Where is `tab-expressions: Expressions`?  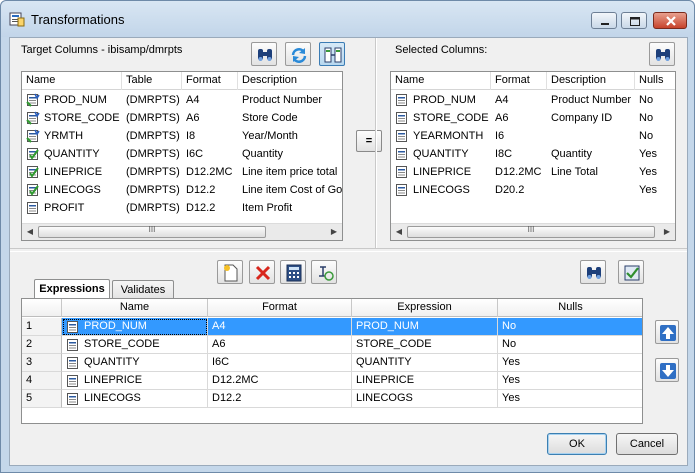
tab-expressions: Expressions is located at coordinates (72, 289).